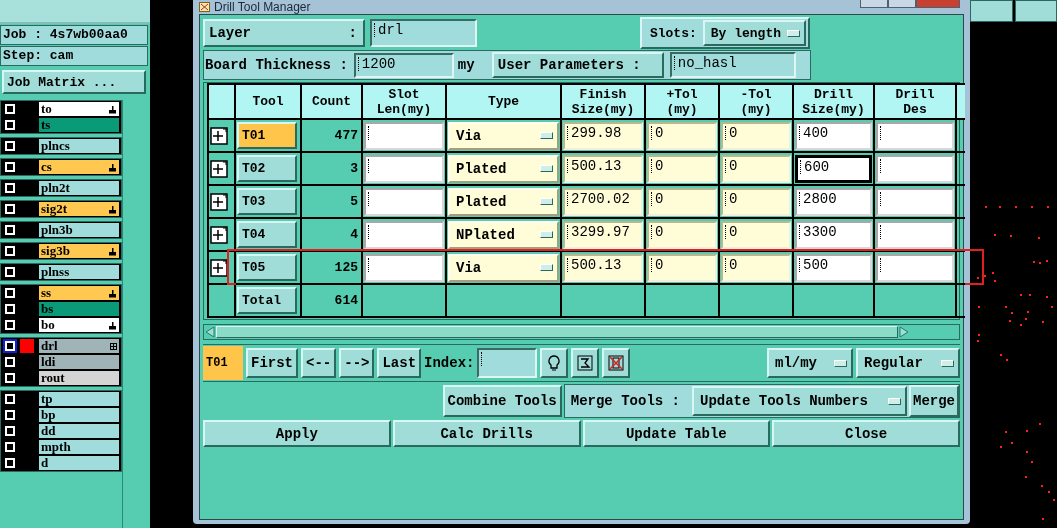 The height and width of the screenshot is (528, 1057). What do you see at coordinates (486, 433) in the screenshot?
I see `action-button: Calc Drills` at bounding box center [486, 433].